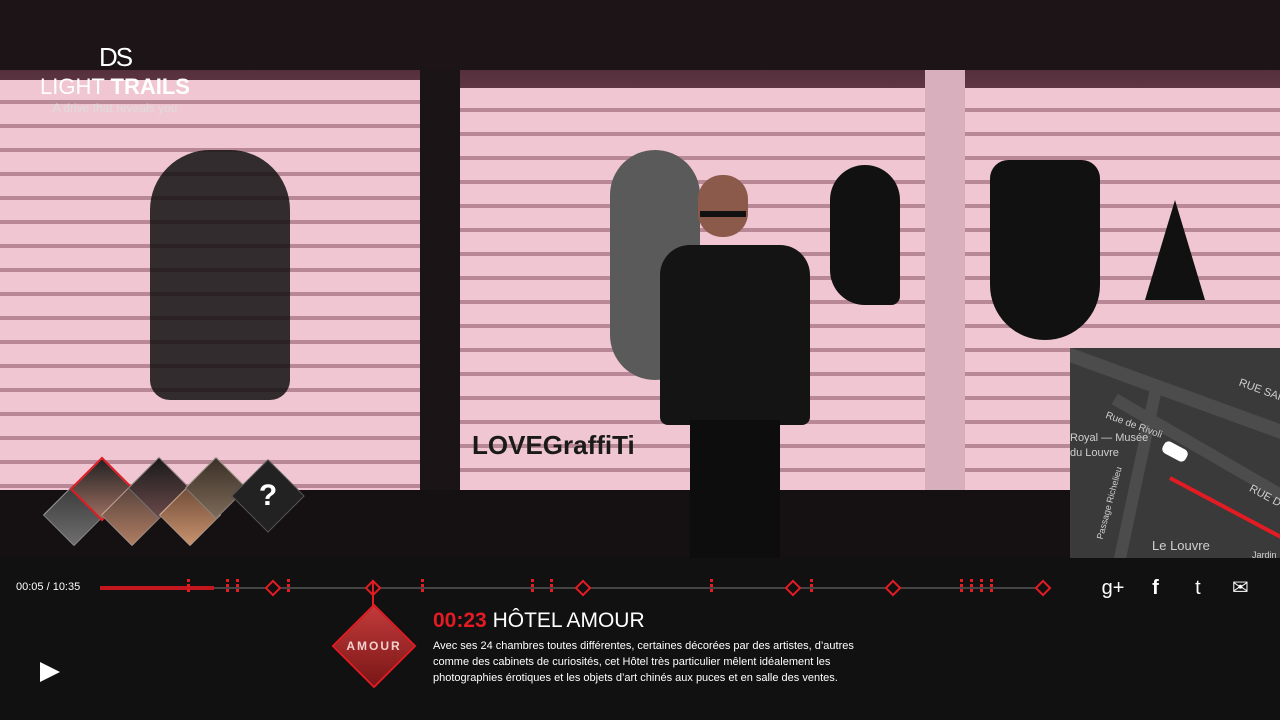  What do you see at coordinates (945, 279) in the screenshot?
I see `wall-column` at bounding box center [945, 279].